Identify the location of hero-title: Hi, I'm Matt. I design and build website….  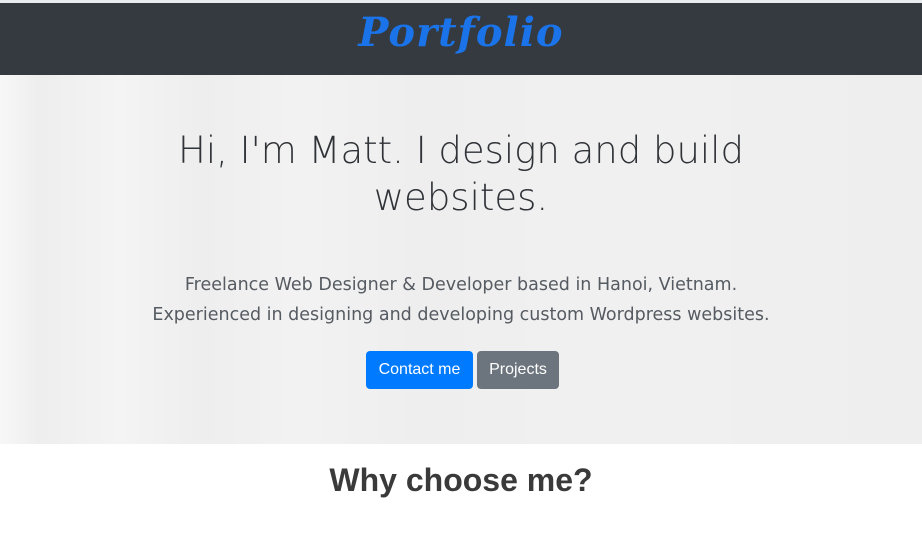
(461, 174).